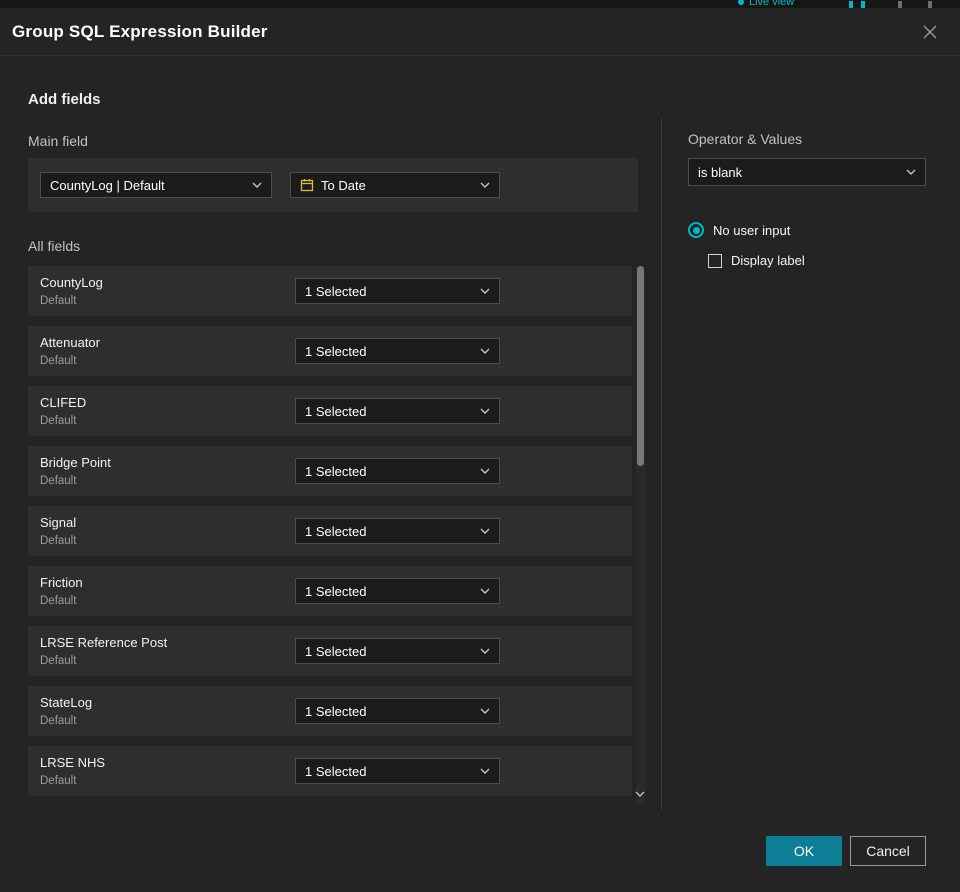  Describe the element at coordinates (661, 464) in the screenshot. I see `panel-divider` at that location.